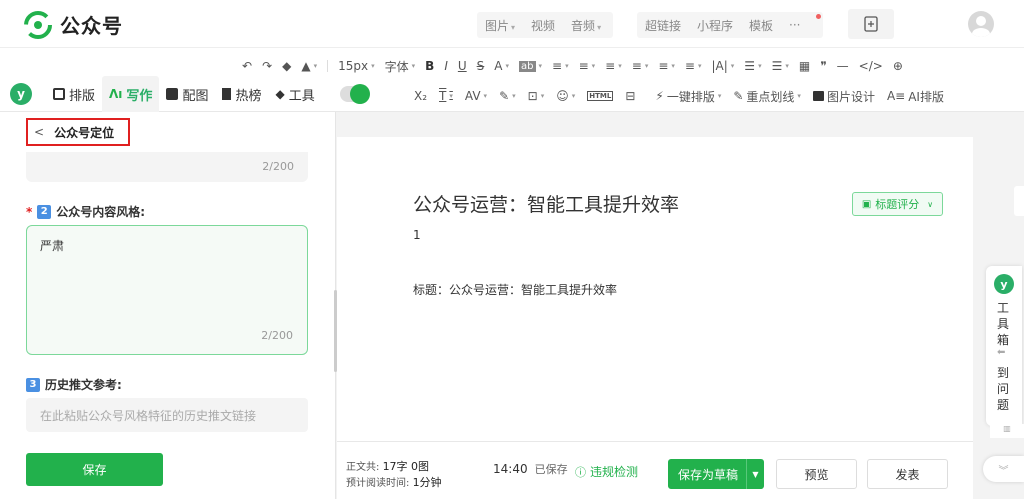  What do you see at coordinates (630, 96) in the screenshot?
I see `toolbox-button: ⊟` at bounding box center [630, 96].